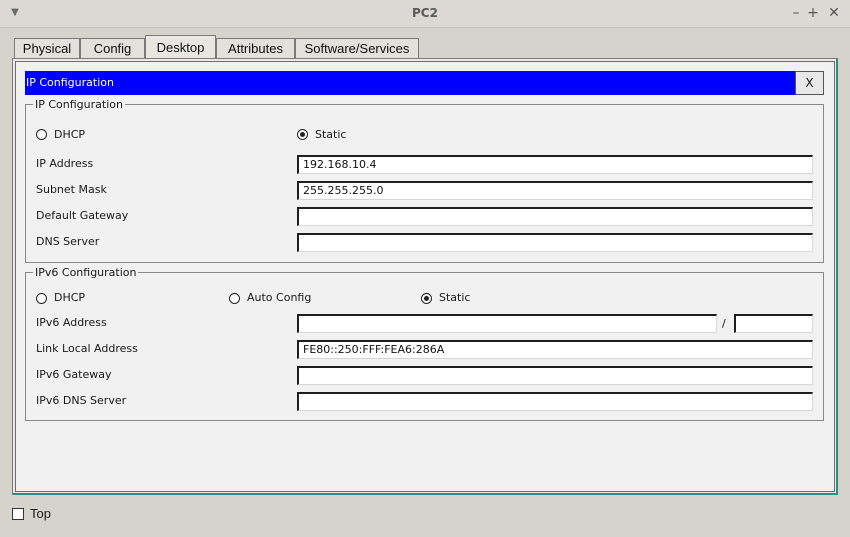 The width and height of the screenshot is (850, 537). What do you see at coordinates (40, 513) in the screenshot?
I see `top-label: Top` at bounding box center [40, 513].